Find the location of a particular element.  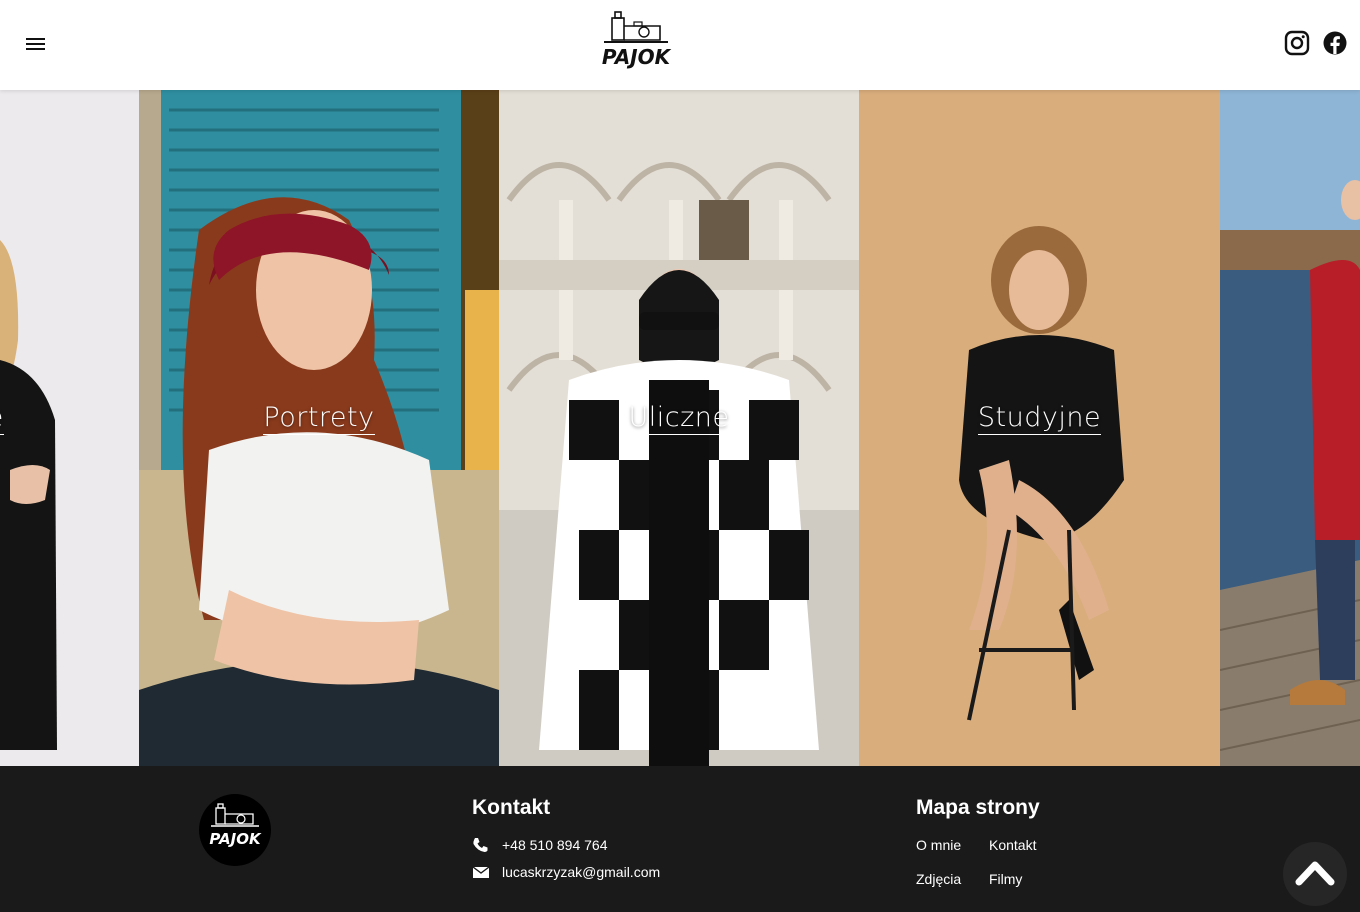

sitemap-link-o-mnie: O mnie is located at coordinates (938, 845).